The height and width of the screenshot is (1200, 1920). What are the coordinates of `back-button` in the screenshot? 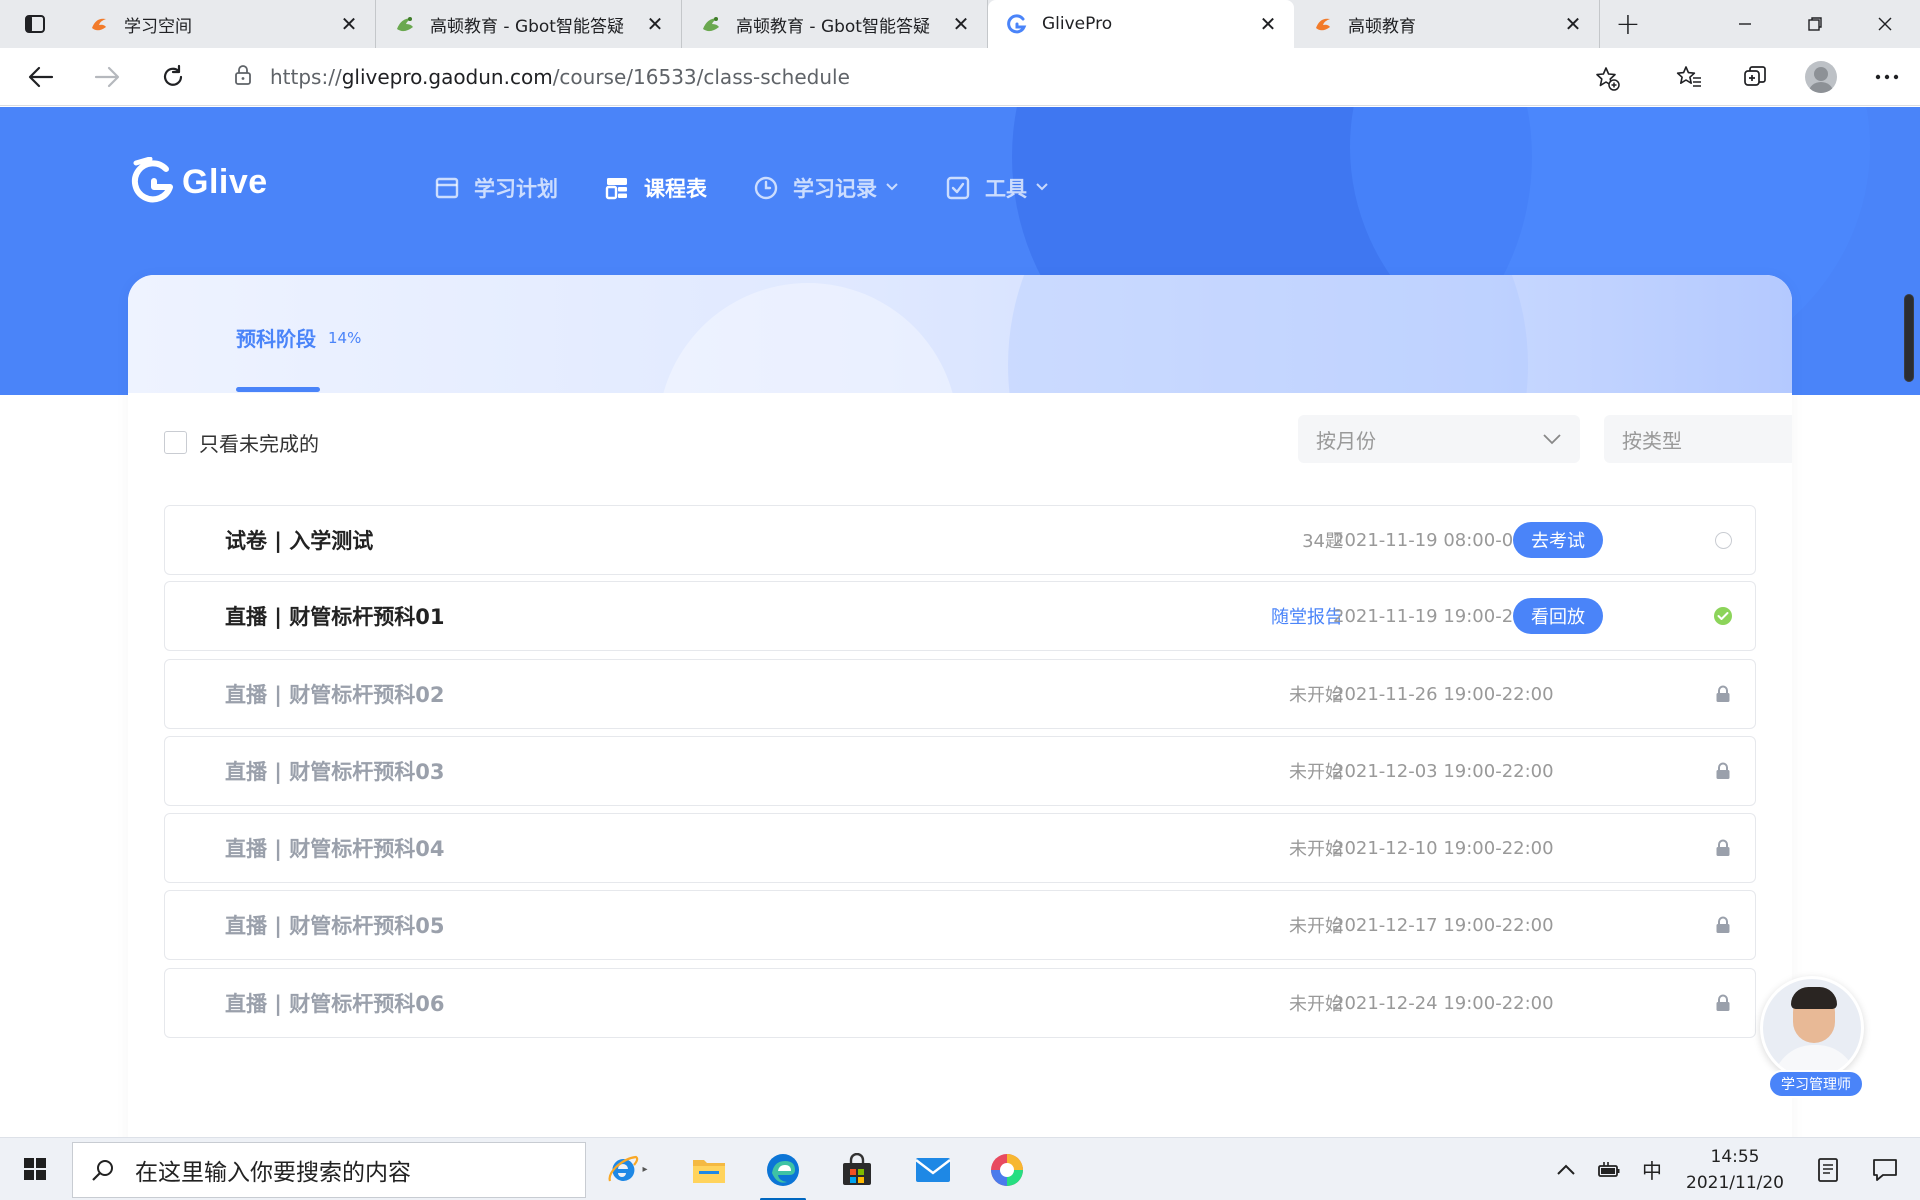 It's located at (41, 77).